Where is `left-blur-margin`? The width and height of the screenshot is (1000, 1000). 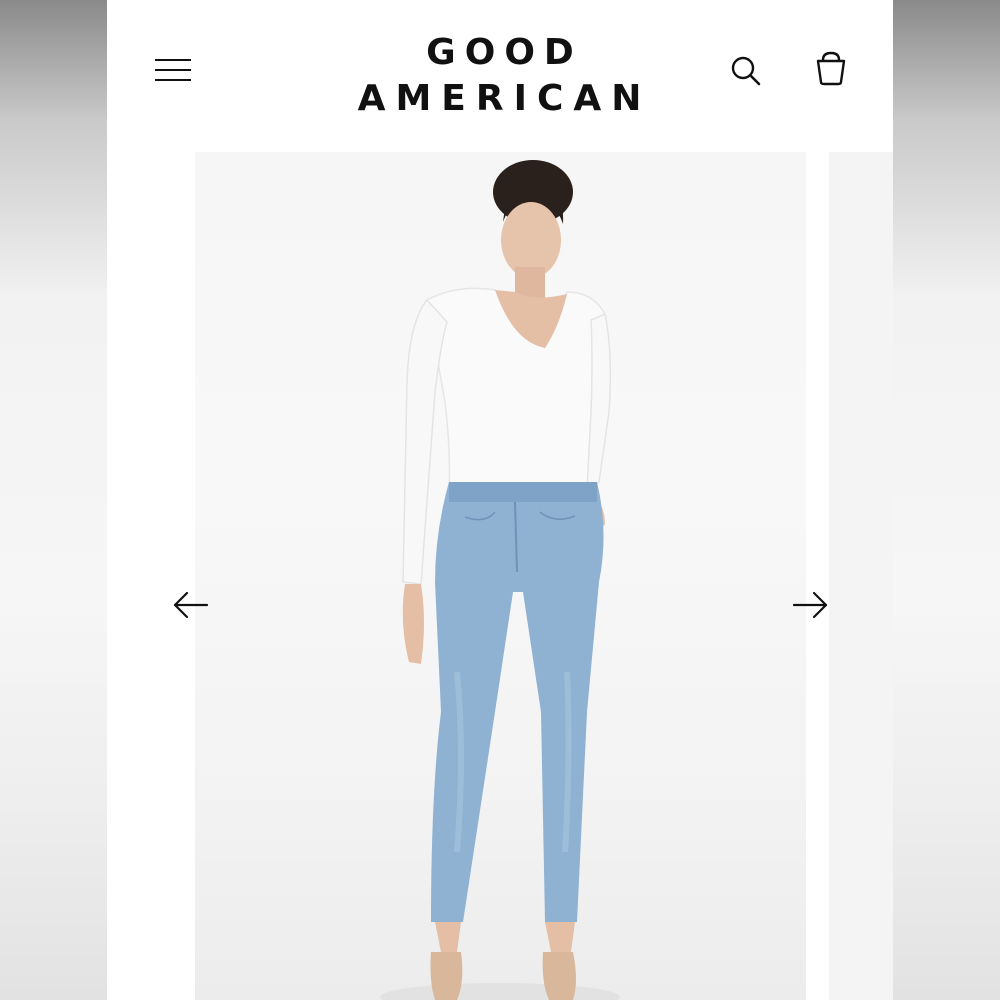
left-blur-margin is located at coordinates (53, 500).